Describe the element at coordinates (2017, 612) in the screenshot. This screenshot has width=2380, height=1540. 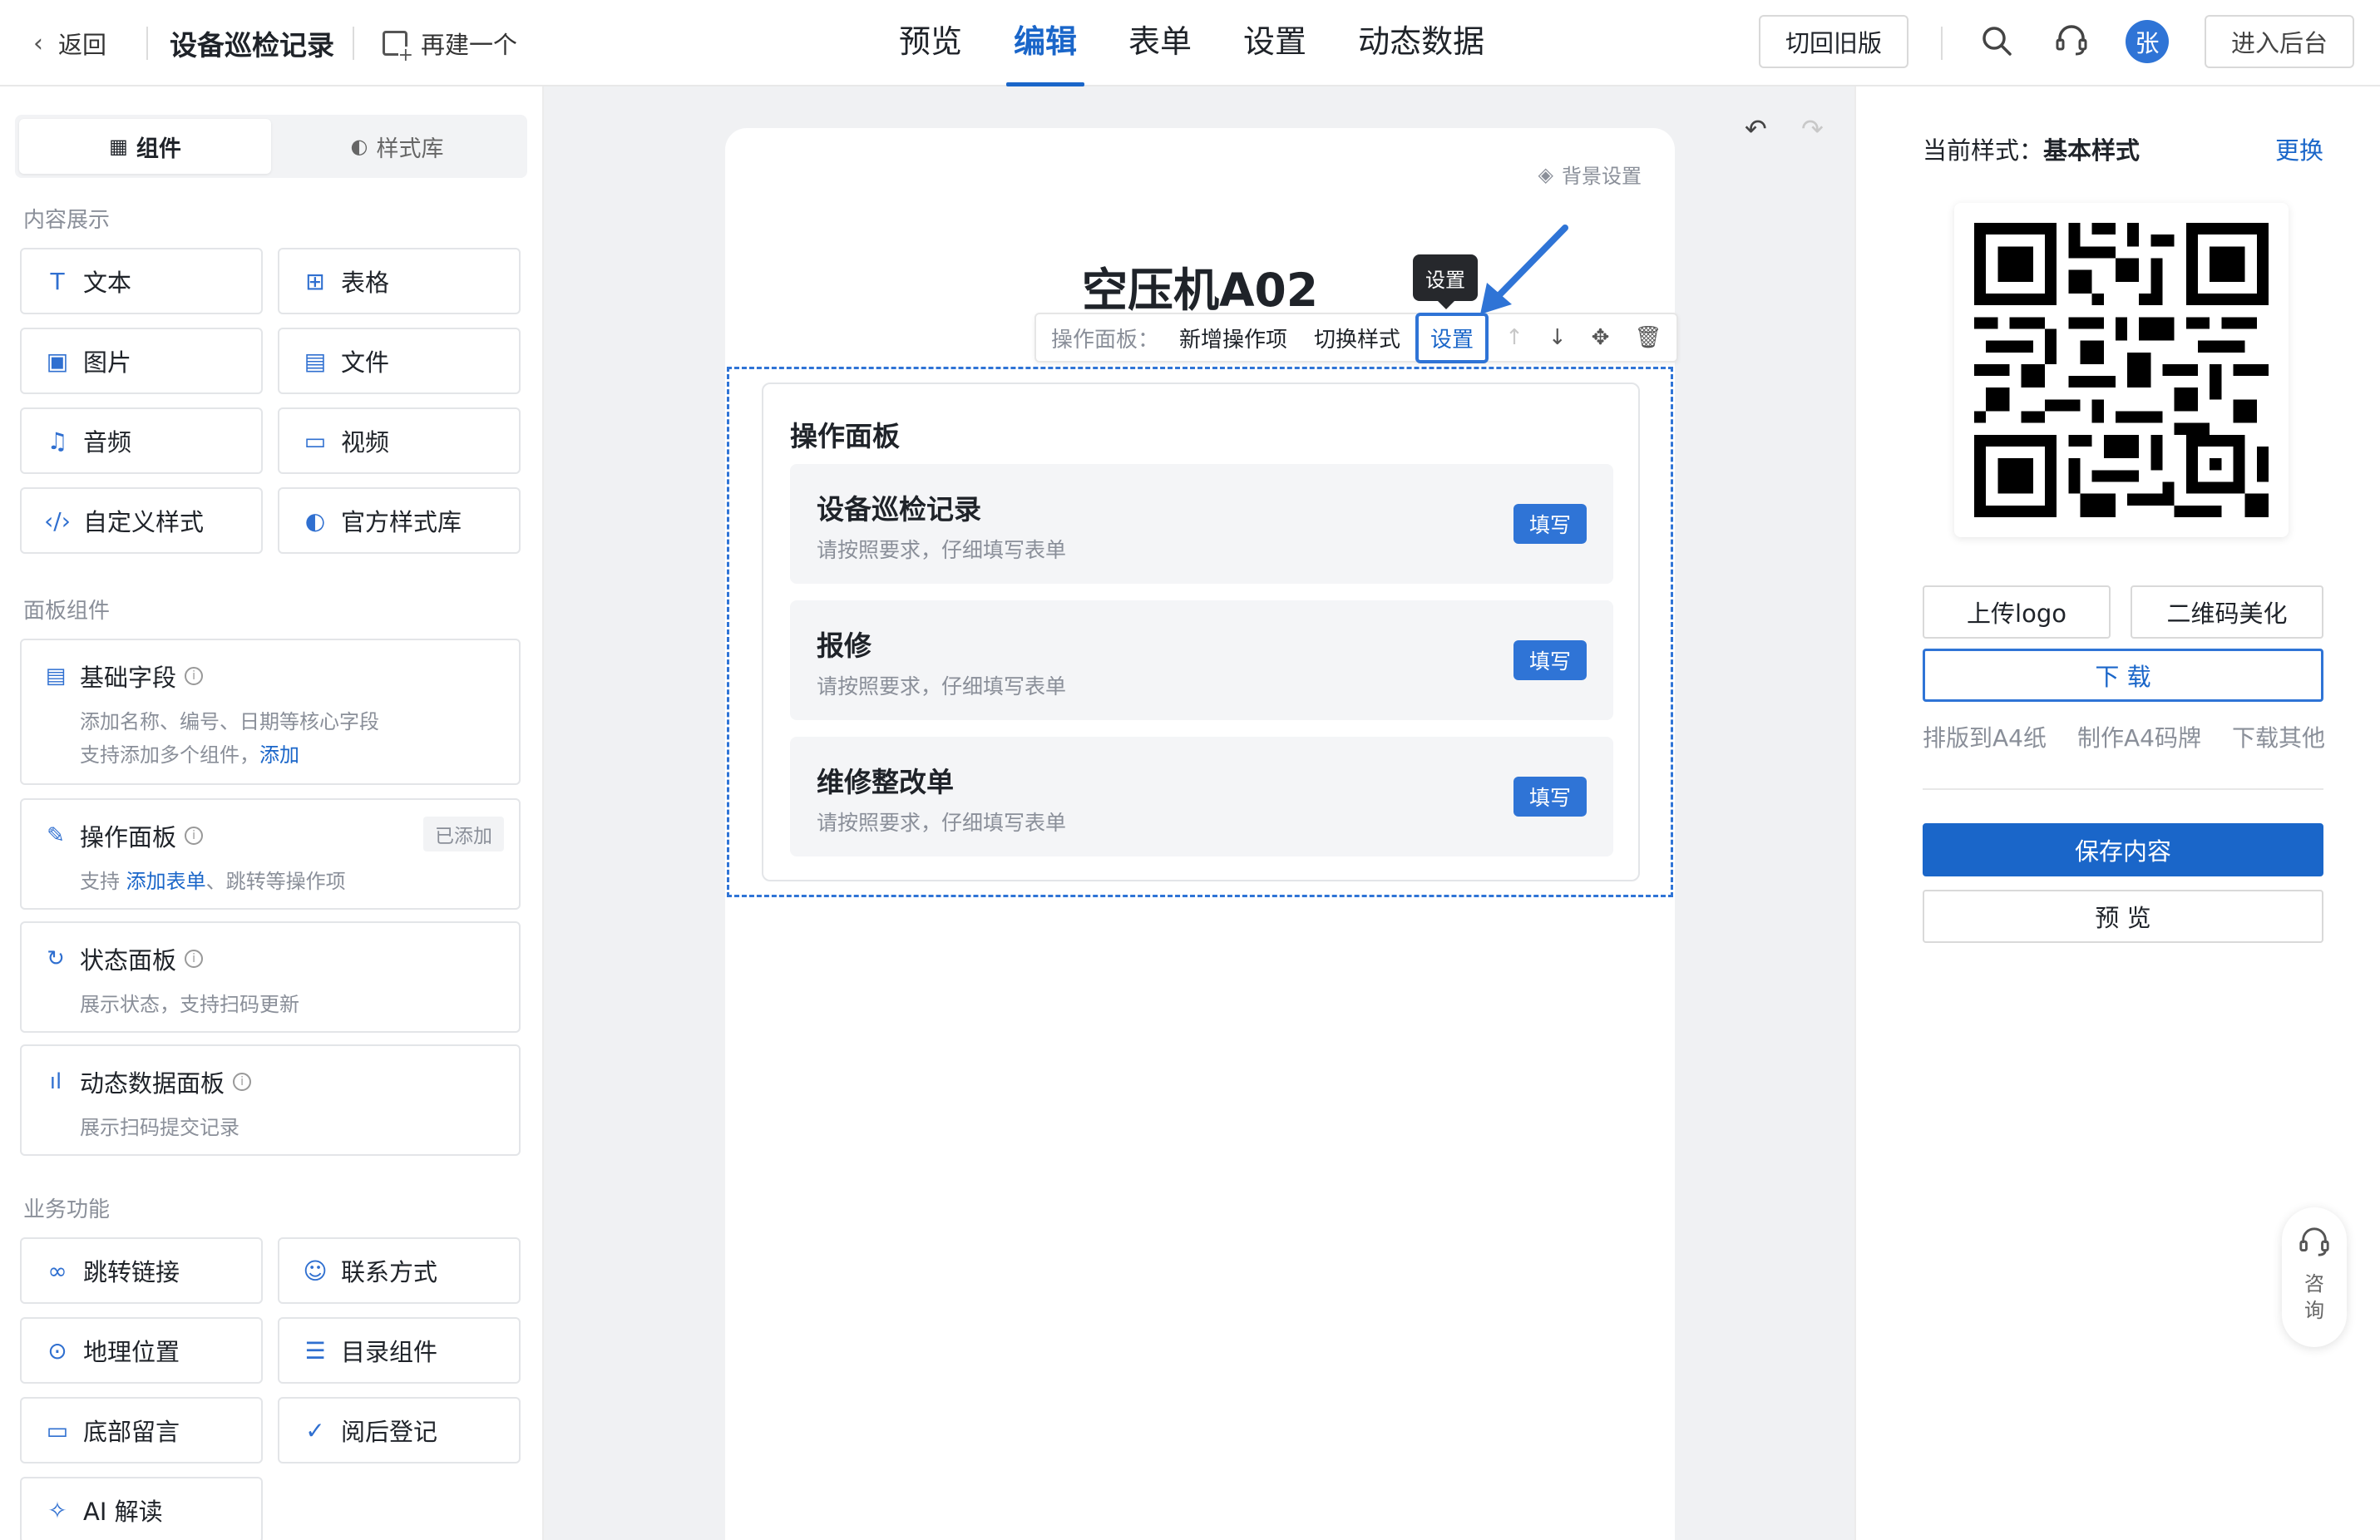
I see `upload-logo-button: 上传logo` at that location.